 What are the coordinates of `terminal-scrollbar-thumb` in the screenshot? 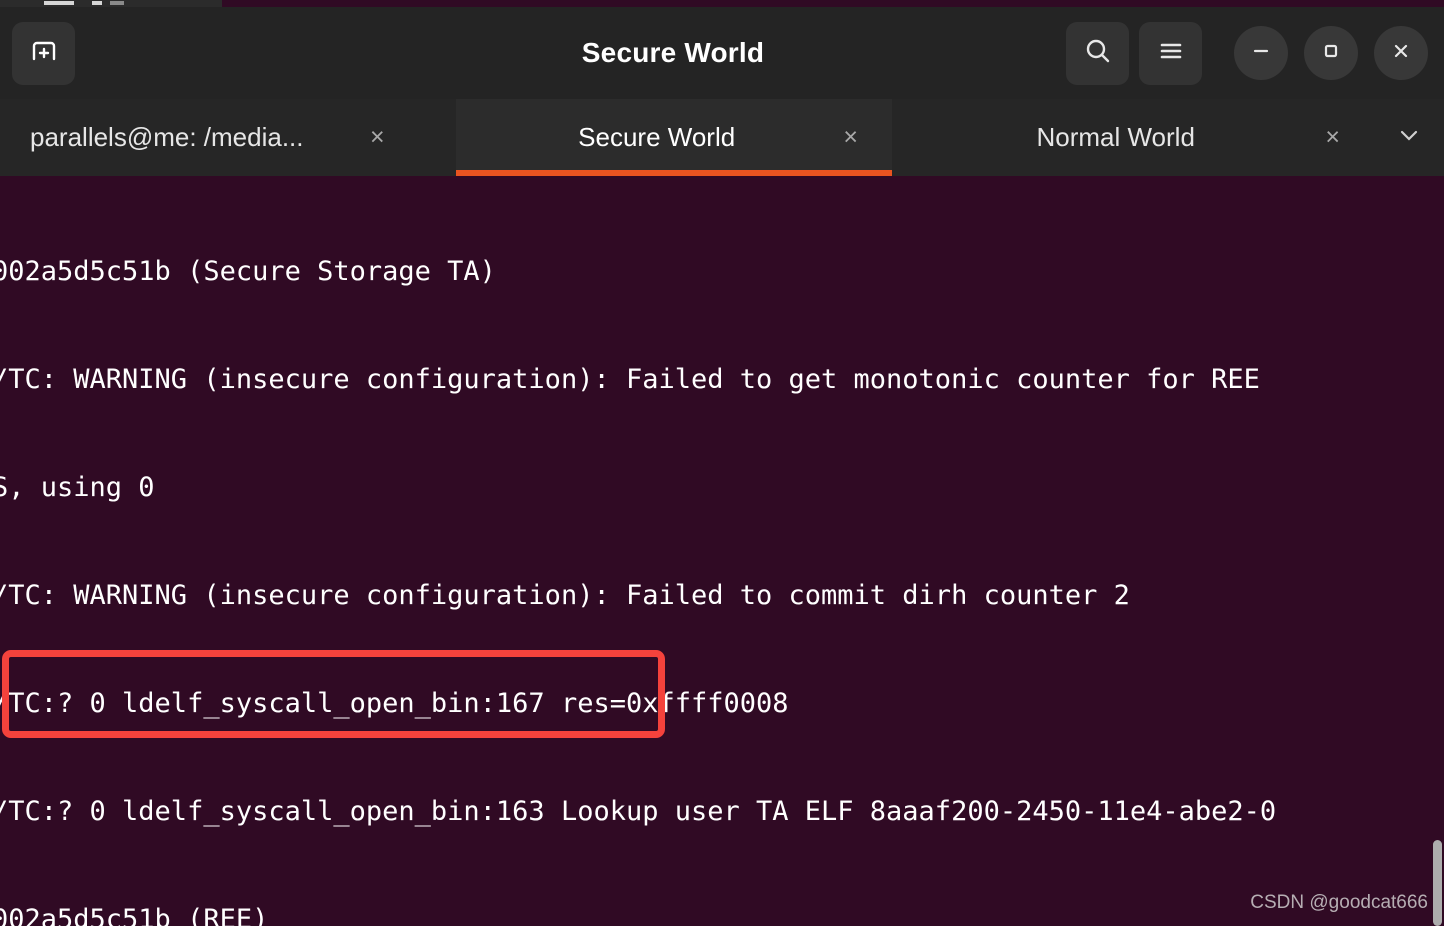 It's located at (1437, 883).